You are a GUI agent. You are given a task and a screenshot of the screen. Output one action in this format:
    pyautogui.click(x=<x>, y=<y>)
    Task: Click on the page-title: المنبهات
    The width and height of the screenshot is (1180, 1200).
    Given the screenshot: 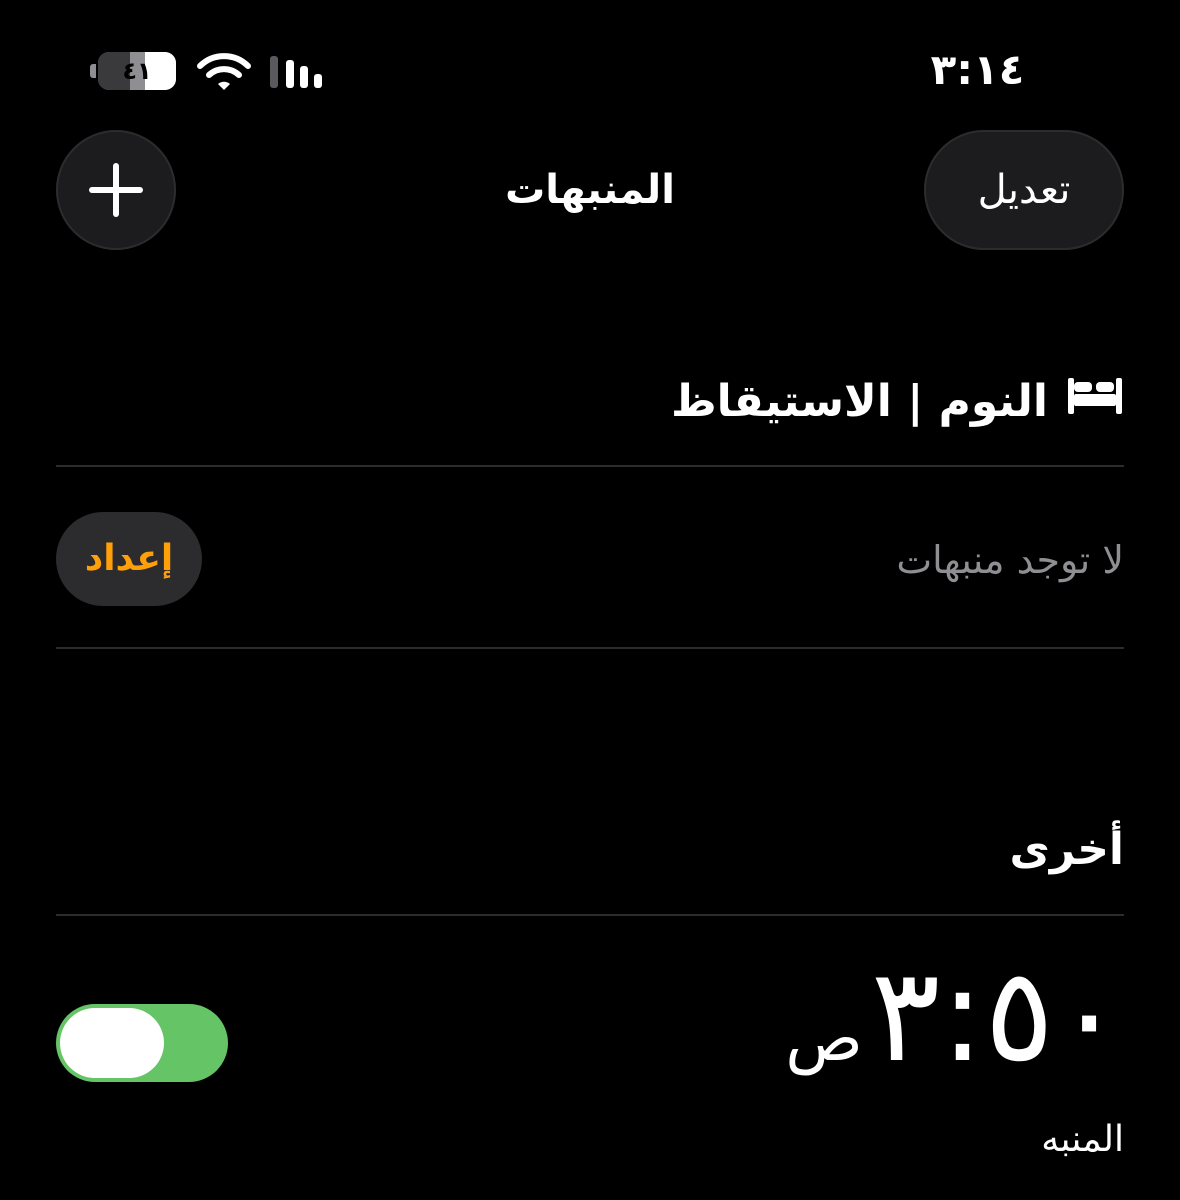 What is the action you would take?
    pyautogui.click(x=590, y=190)
    